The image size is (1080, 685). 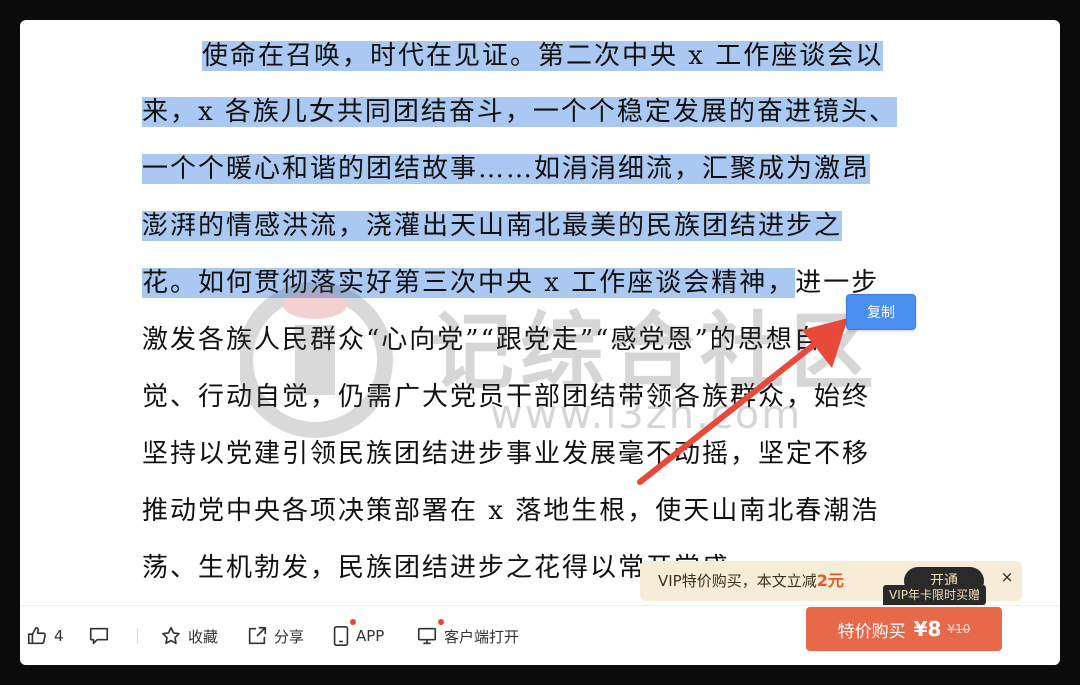 I want to click on text-line-3: 一个个暖心和谐的团结故事……如涓涓细流，汇聚成为激昂, so click(x=506, y=169).